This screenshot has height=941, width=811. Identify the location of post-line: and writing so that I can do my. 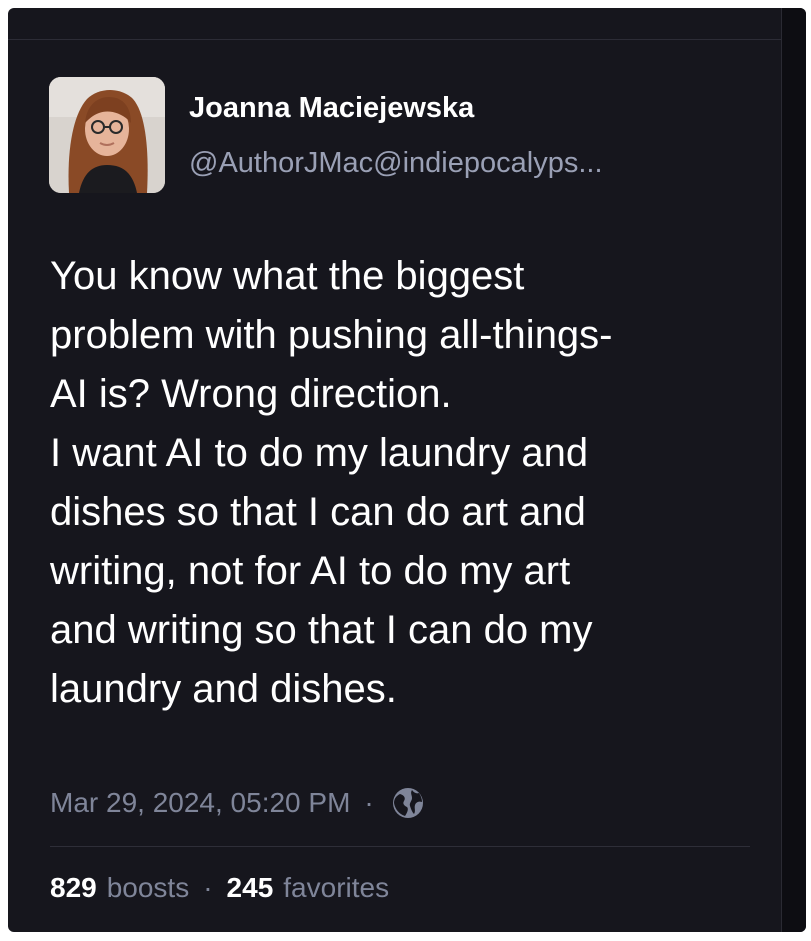
(321, 630).